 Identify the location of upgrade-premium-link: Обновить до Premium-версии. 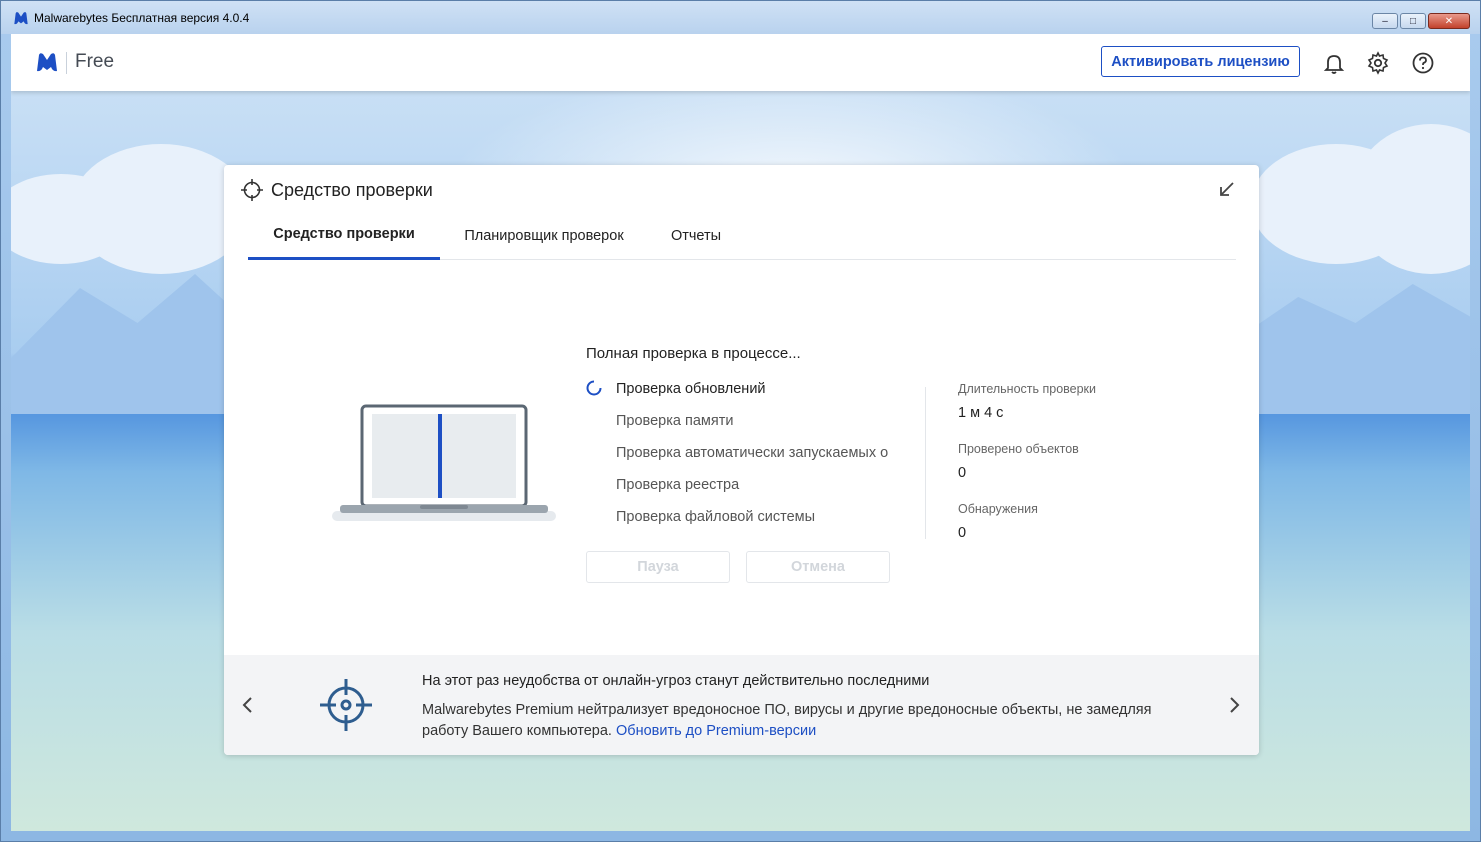
(716, 731).